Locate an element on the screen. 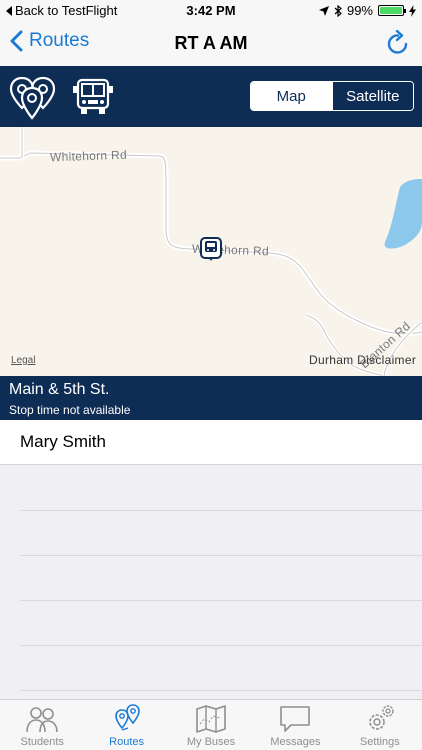  route-header: Map Satellite is located at coordinates (211, 96).